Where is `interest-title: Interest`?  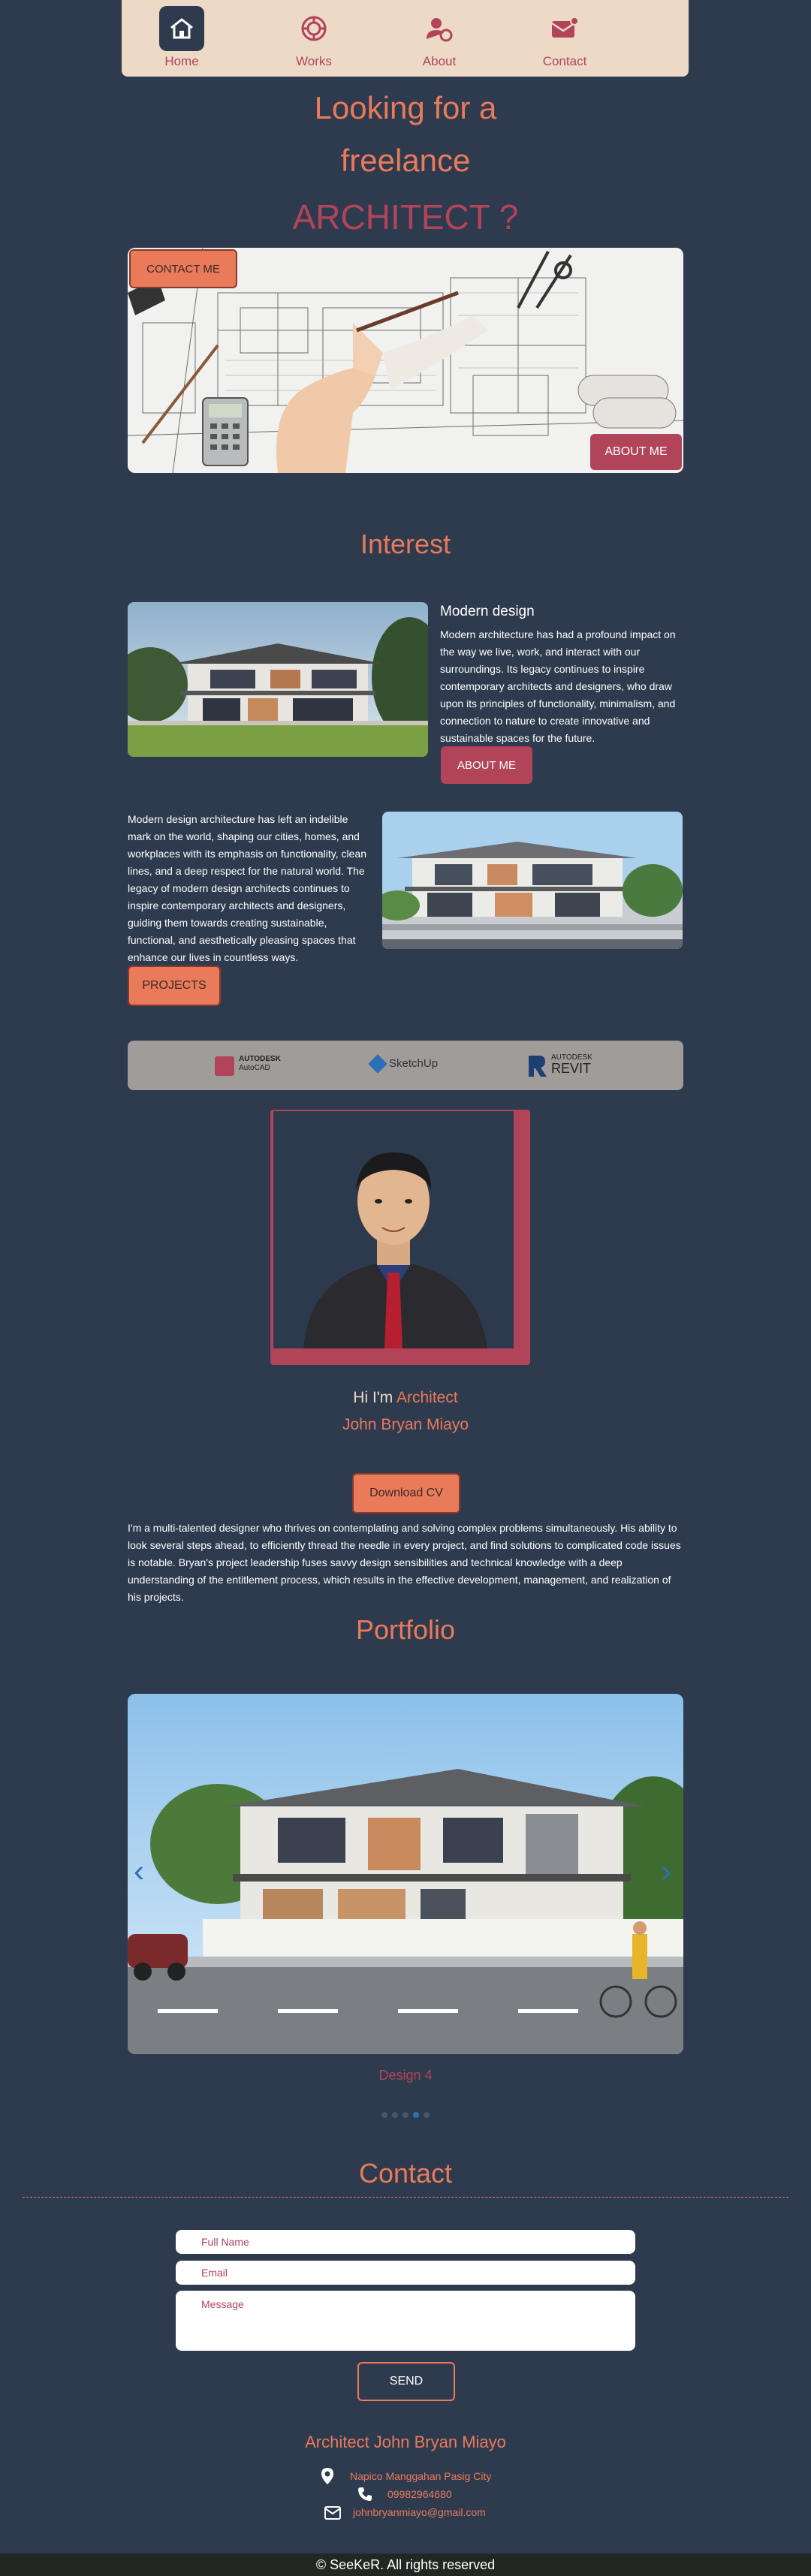
interest-title: Interest is located at coordinates (405, 544).